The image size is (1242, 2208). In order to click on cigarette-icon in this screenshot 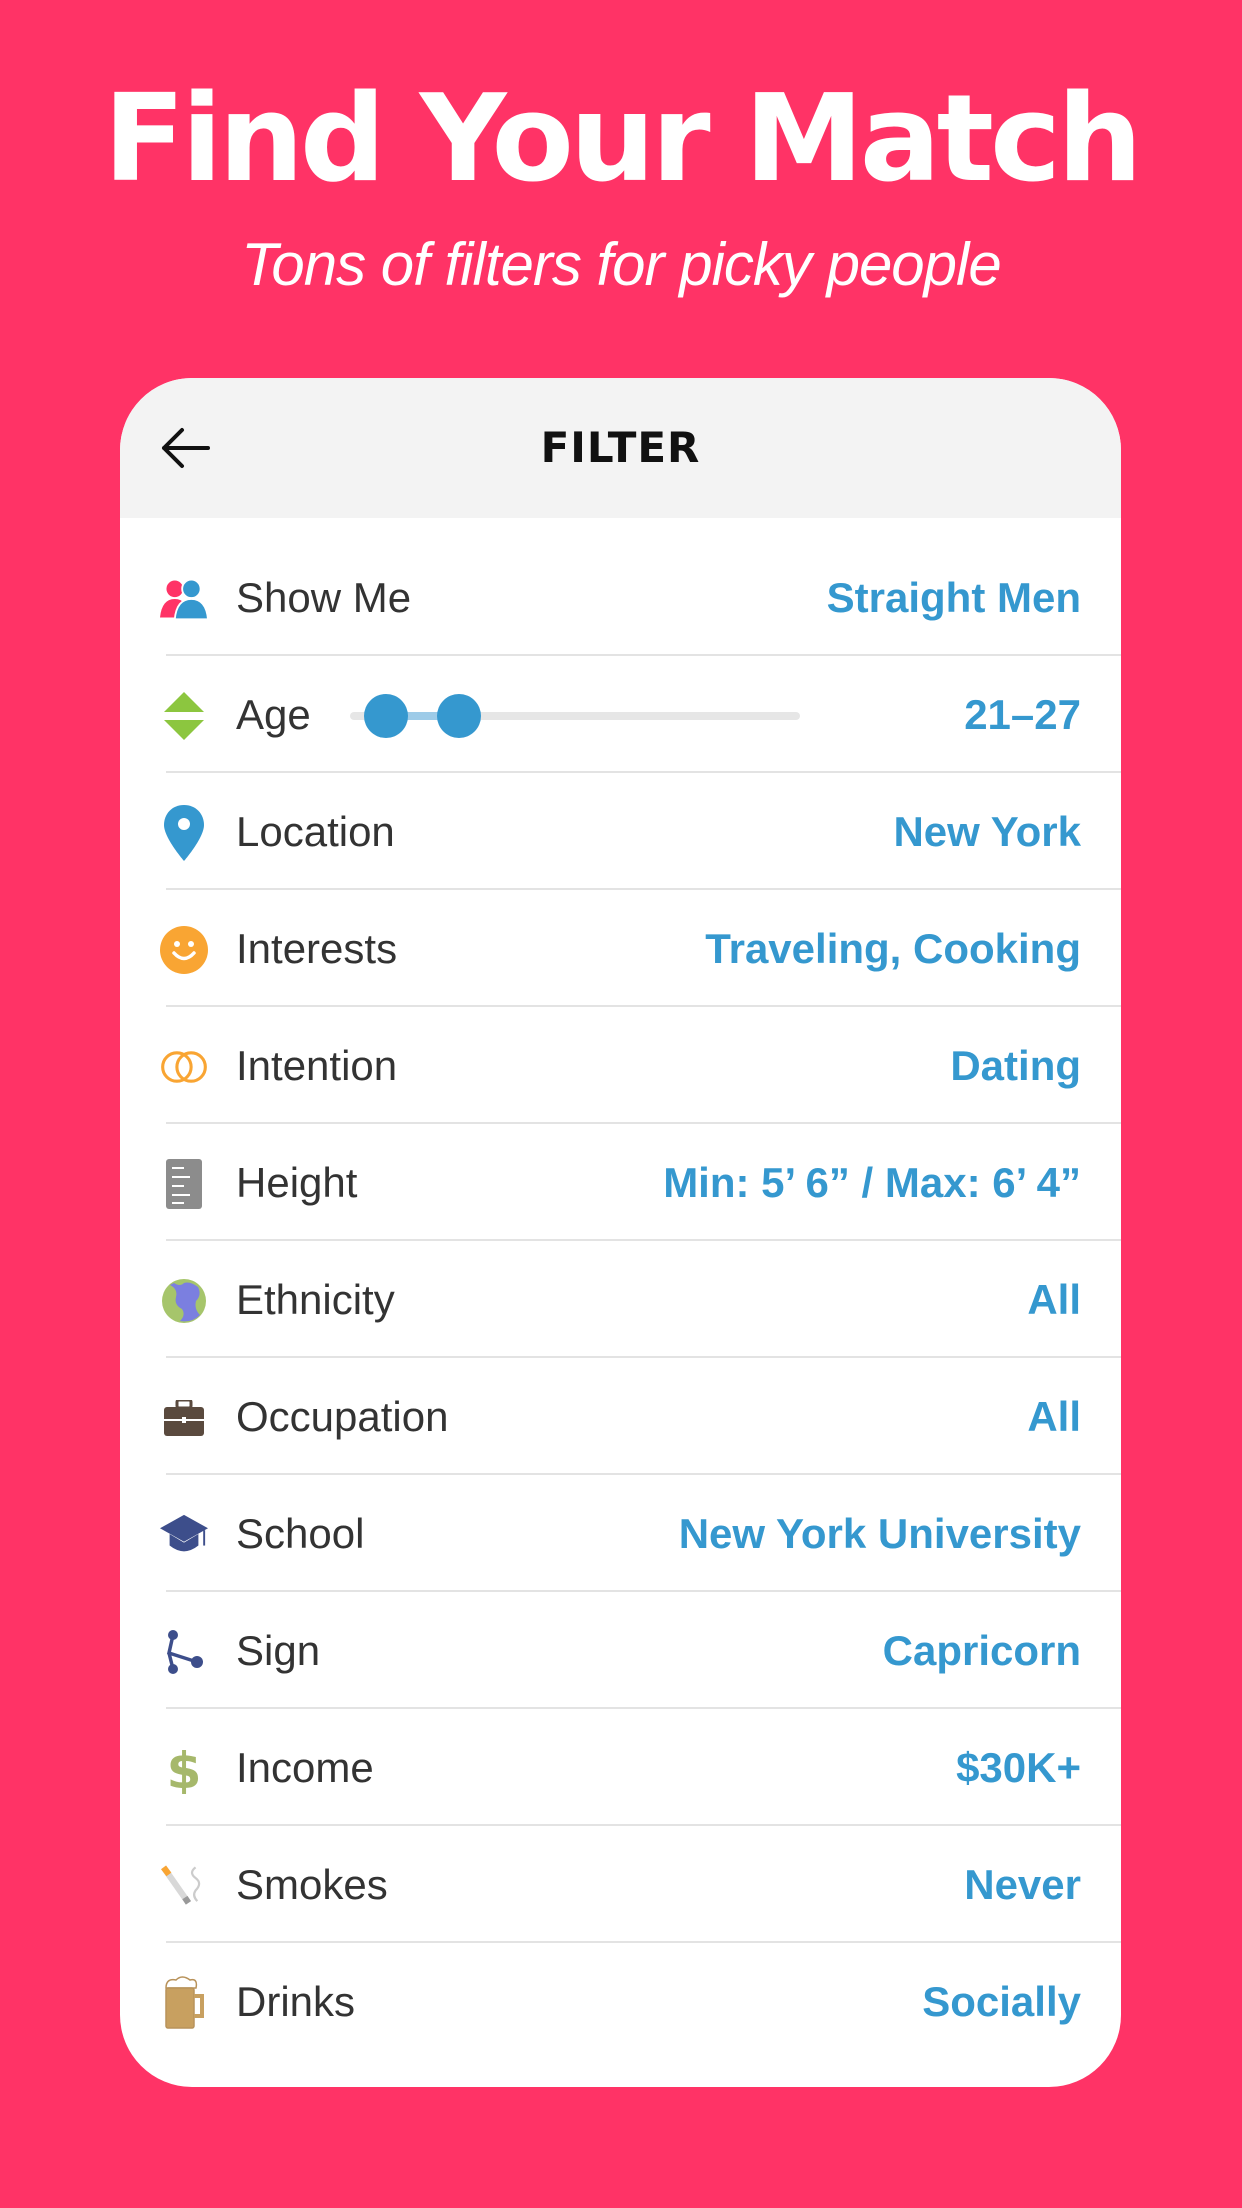, I will do `click(184, 1886)`.